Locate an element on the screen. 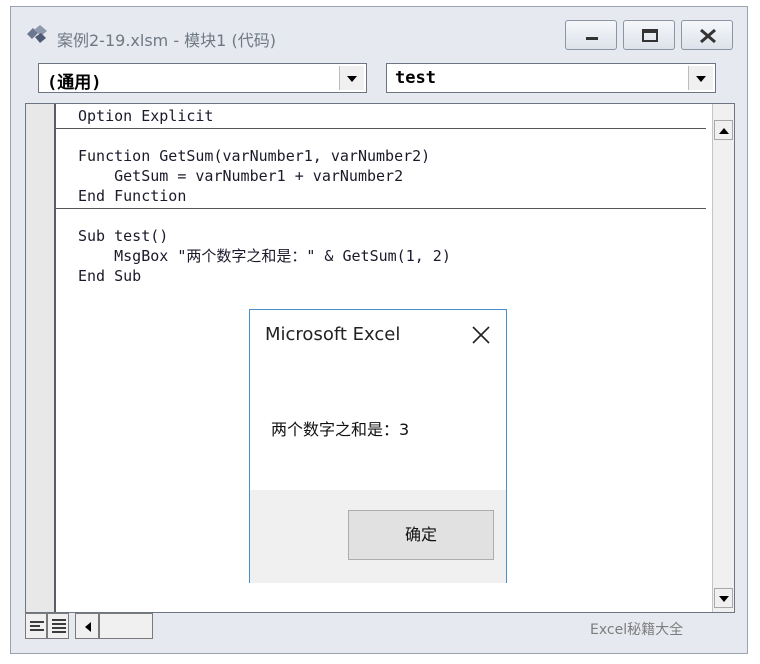  window-title: 案例2-19.xlsm - 模块1 (代码) is located at coordinates (166, 40).